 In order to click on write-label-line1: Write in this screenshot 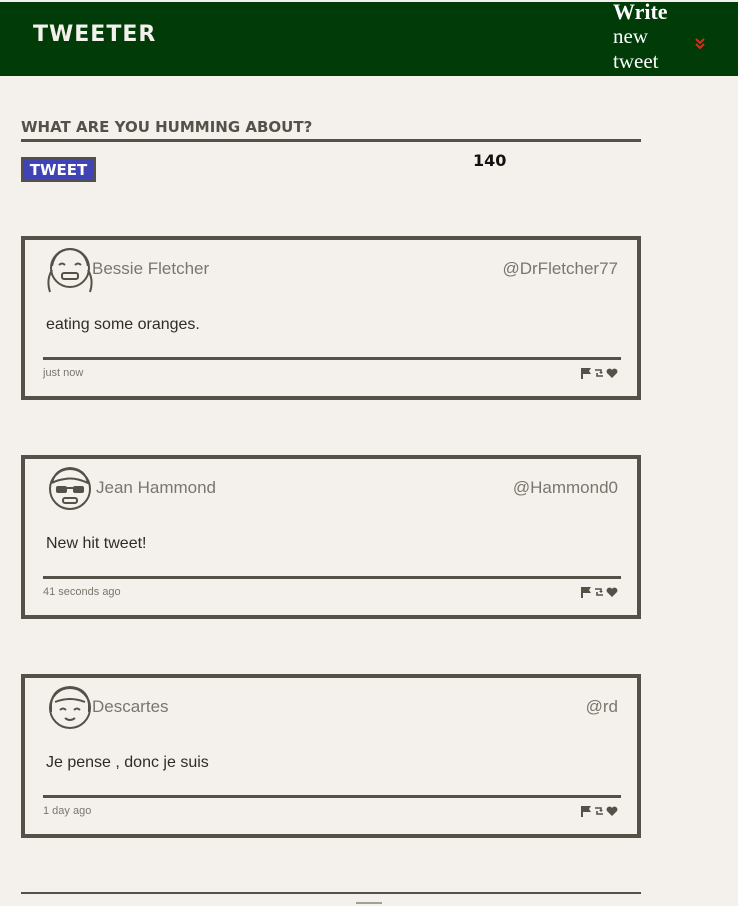, I will do `click(640, 12)`.